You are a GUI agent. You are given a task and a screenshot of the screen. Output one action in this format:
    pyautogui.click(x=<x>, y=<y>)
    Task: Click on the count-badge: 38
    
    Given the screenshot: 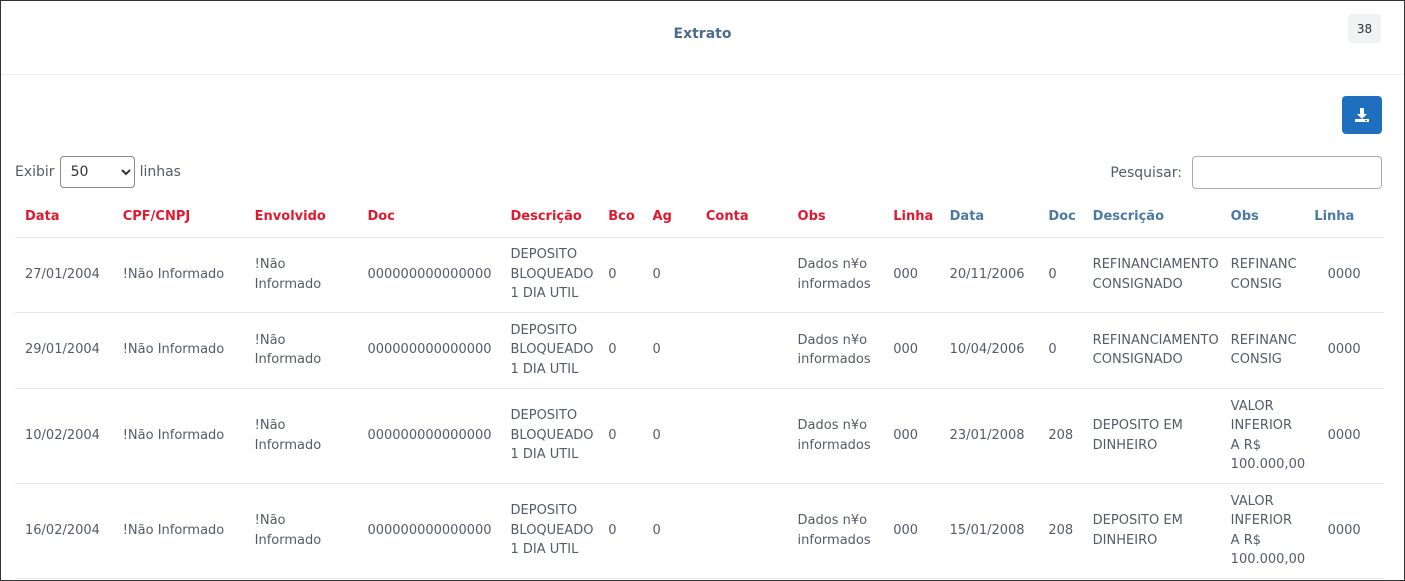 What is the action you would take?
    pyautogui.click(x=1364, y=28)
    